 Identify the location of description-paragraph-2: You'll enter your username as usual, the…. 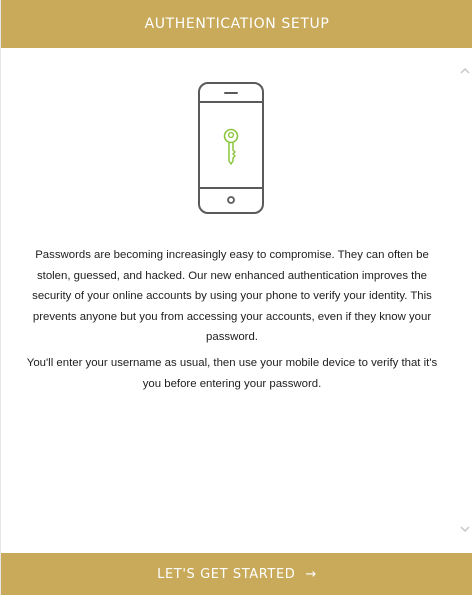
(232, 373).